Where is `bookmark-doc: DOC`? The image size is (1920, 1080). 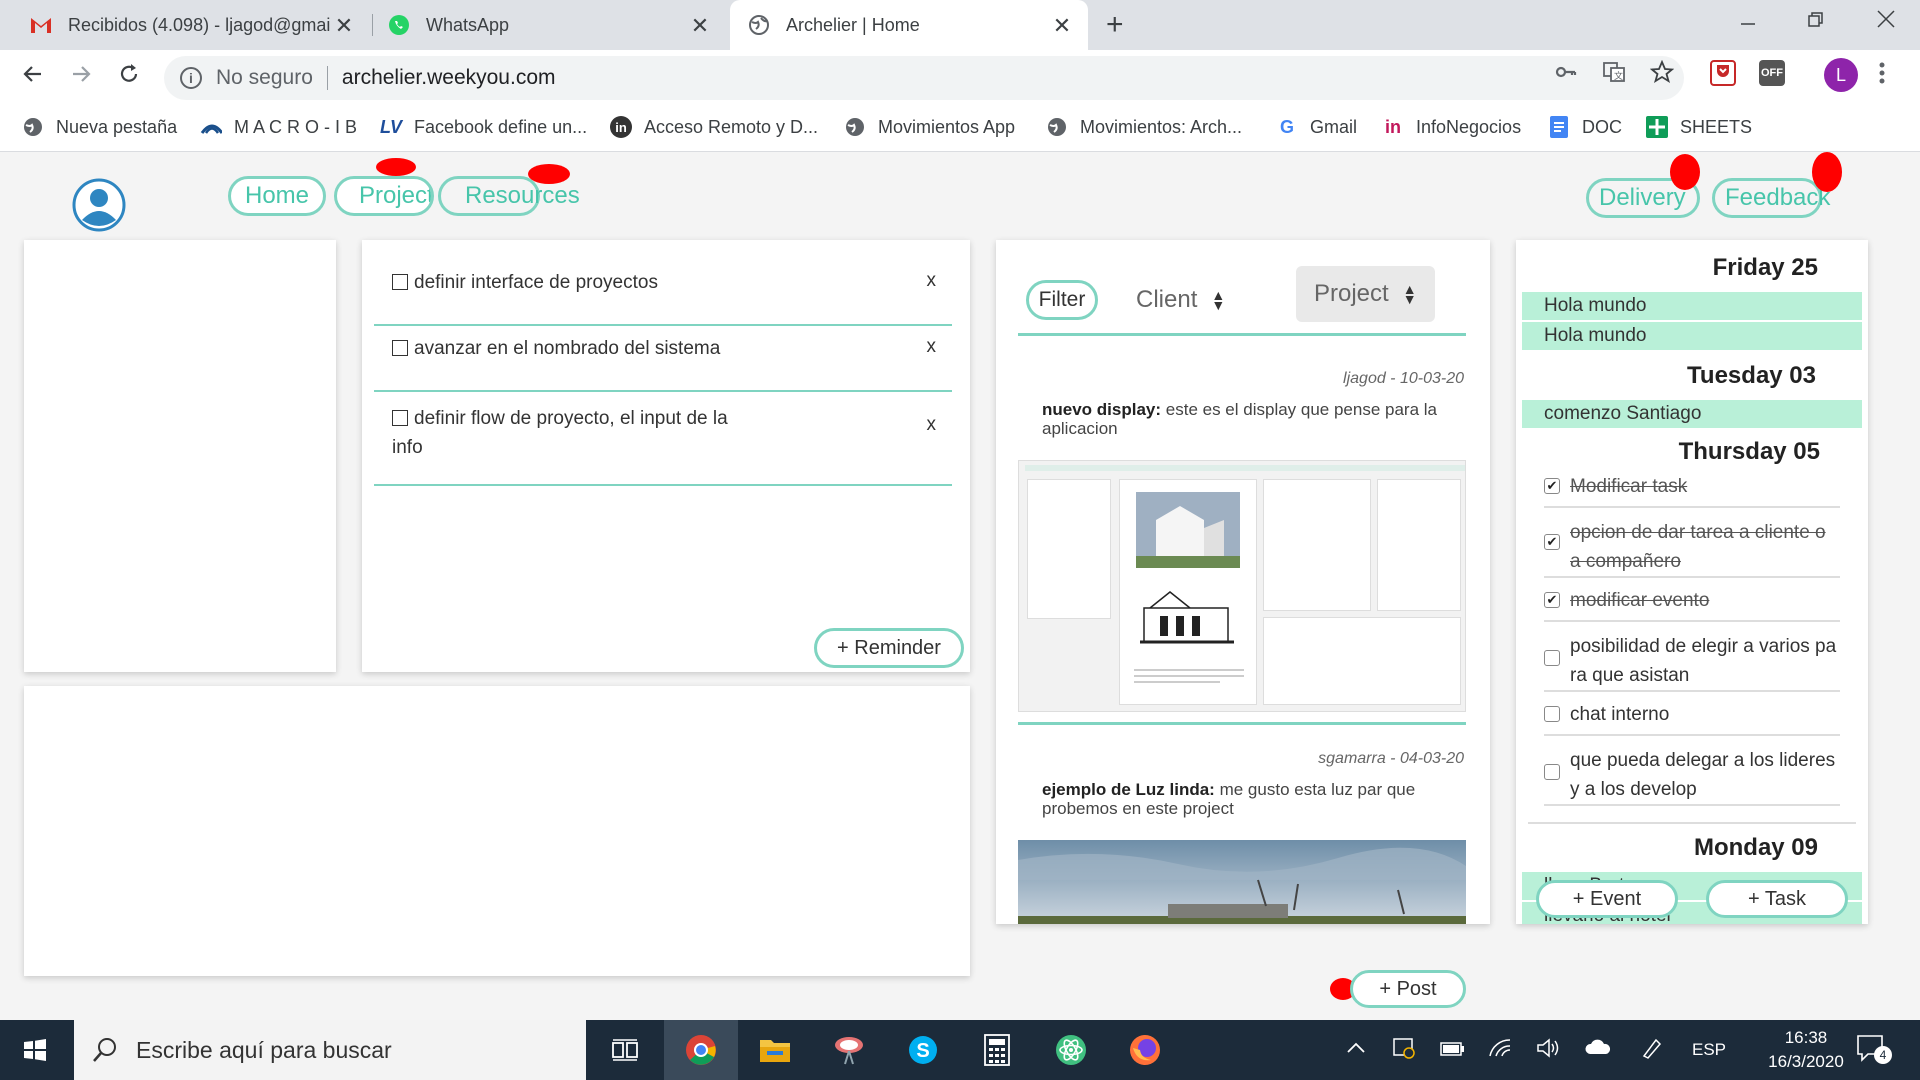
bookmark-doc: DOC is located at coordinates (1585, 127).